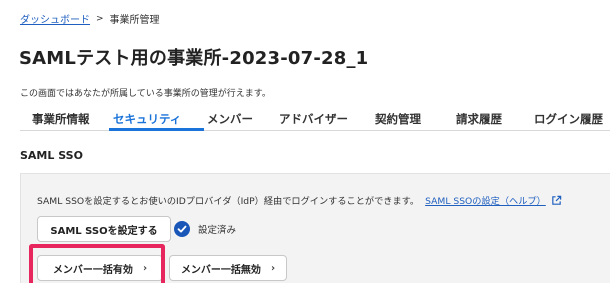 The width and height of the screenshot is (610, 283). What do you see at coordinates (55, 18) in the screenshot?
I see `breadcrumb-dashboard-link: ダッシュボード` at bounding box center [55, 18].